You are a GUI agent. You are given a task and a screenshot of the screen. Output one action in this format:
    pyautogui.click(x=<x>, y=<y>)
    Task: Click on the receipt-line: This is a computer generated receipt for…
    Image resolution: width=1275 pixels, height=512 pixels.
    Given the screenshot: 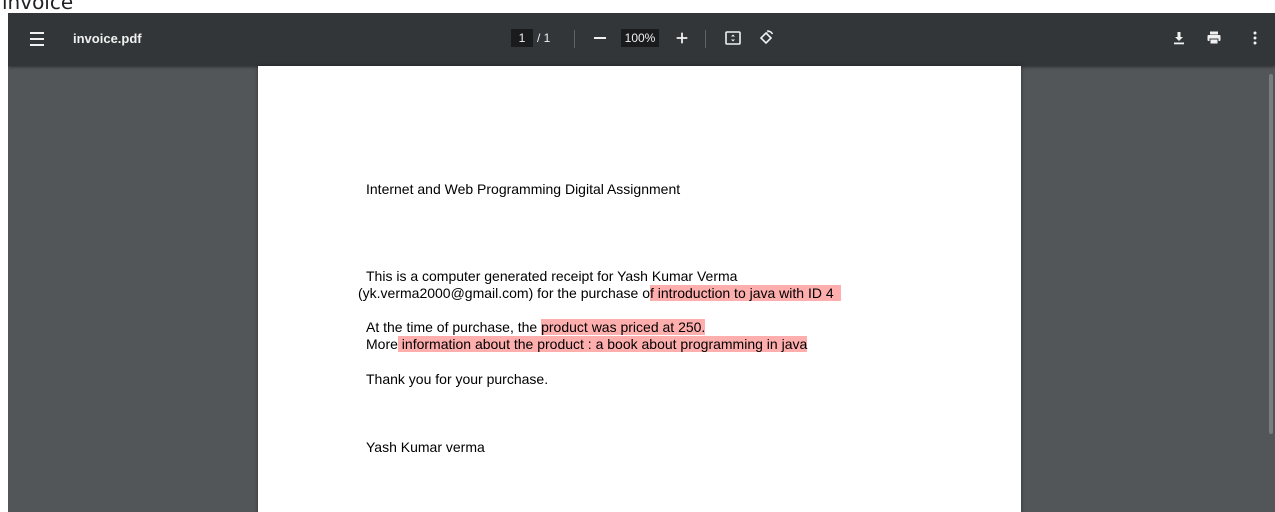 What is the action you would take?
    pyautogui.click(x=552, y=276)
    